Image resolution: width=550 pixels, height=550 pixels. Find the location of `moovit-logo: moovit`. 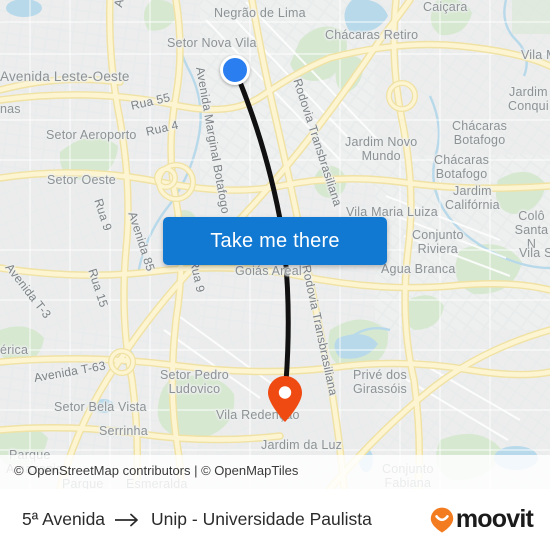

moovit-logo: moovit is located at coordinates (482, 519).